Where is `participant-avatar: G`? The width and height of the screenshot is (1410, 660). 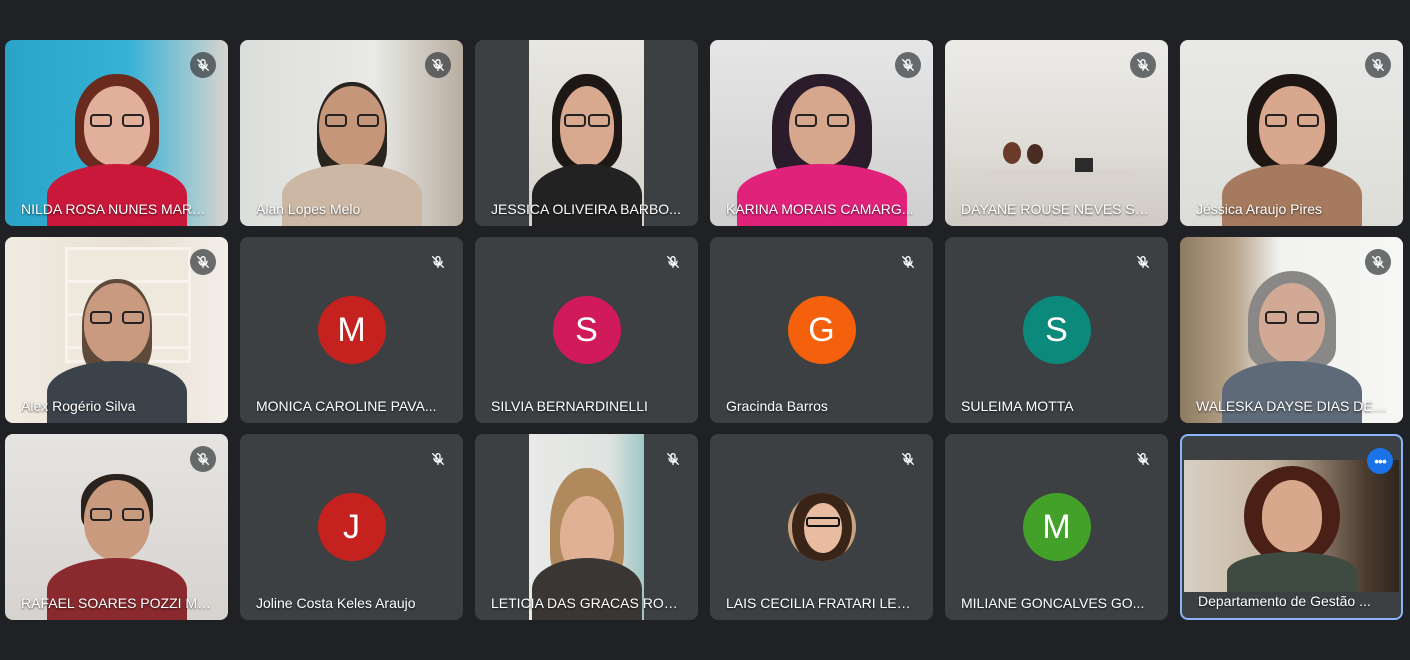 participant-avatar: G is located at coordinates (821, 330).